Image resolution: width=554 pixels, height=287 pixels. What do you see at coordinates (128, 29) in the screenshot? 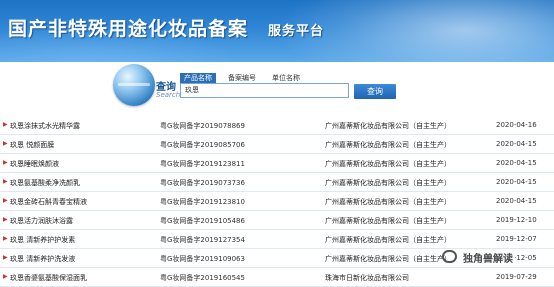
I see `site-title: 国产非特殊用途化妆品备案` at bounding box center [128, 29].